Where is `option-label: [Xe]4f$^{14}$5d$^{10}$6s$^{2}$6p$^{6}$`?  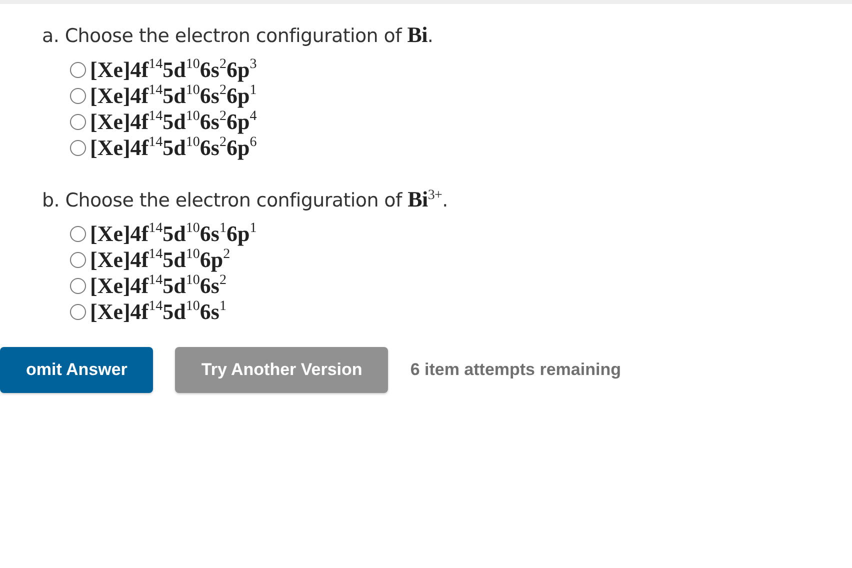
option-label: [Xe]4f$^{14}$5d$^{10}$6s$^{2}$6p$^{6}$ is located at coordinates (173, 148).